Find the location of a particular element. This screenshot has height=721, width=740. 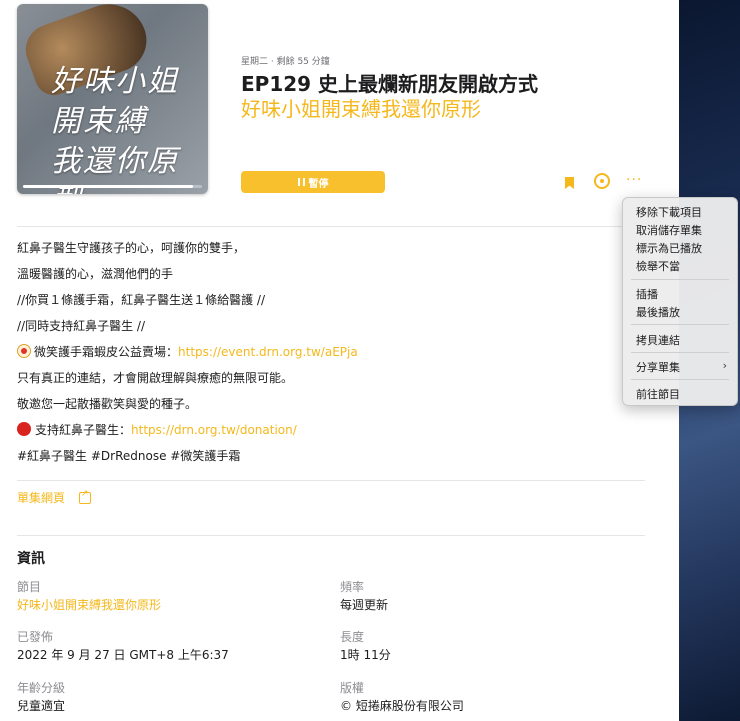

frequency-value: 每週更新 is located at coordinates (364, 605).